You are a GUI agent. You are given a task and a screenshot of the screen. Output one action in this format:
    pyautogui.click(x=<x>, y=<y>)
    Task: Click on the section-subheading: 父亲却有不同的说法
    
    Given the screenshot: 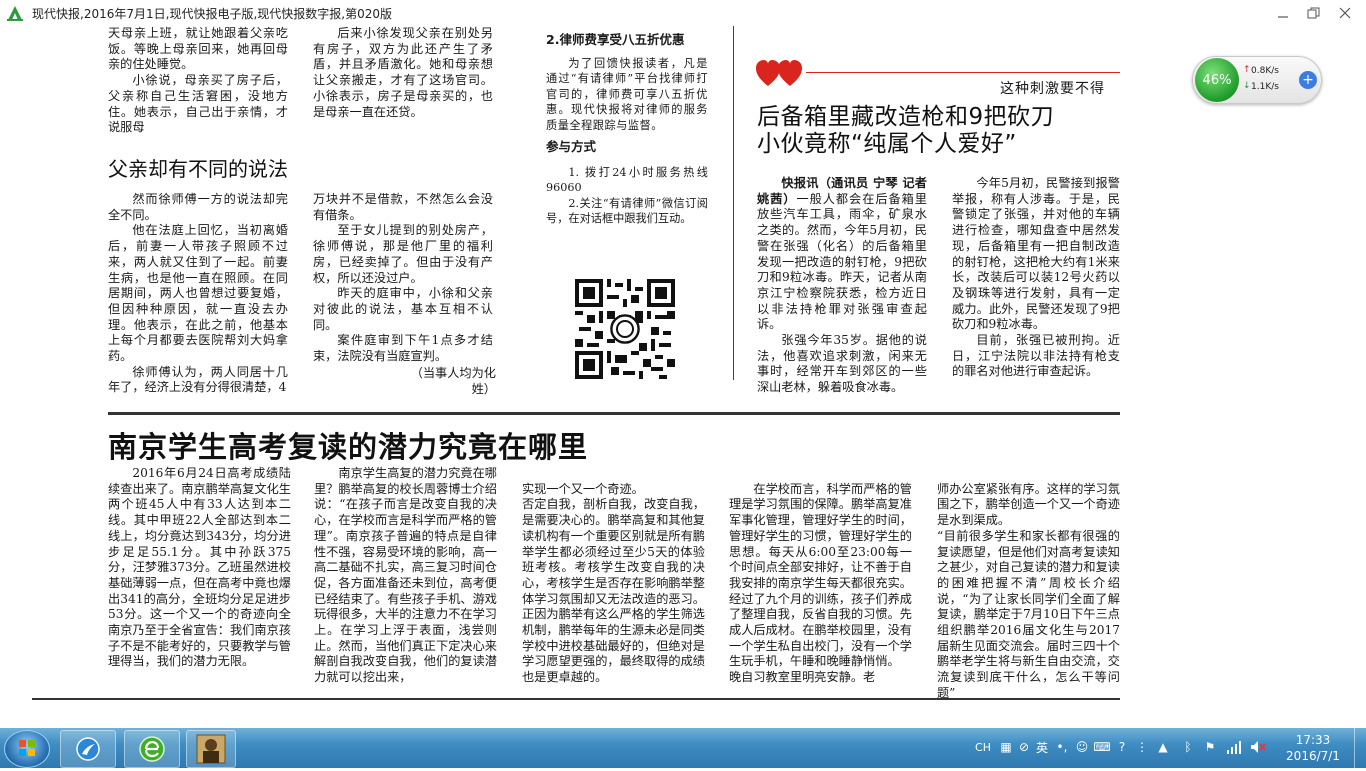 What is the action you would take?
    pyautogui.click(x=198, y=169)
    